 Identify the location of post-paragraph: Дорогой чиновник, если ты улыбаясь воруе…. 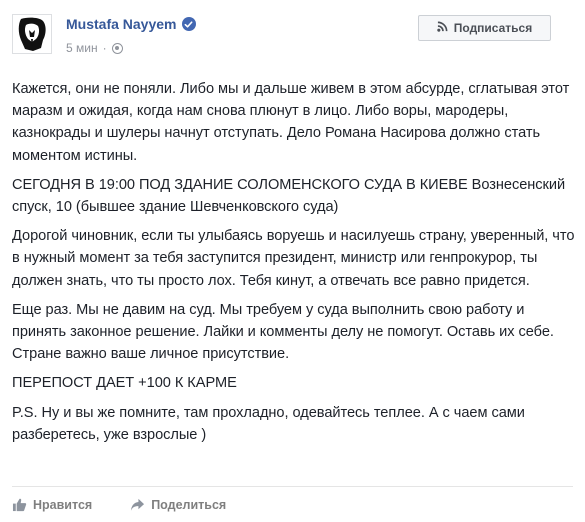
(293, 258).